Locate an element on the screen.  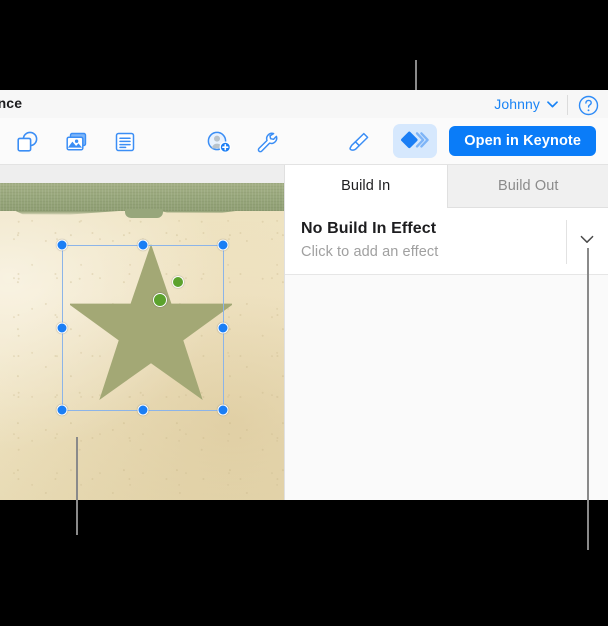
toolbar-button-shape is located at coordinates (27, 142).